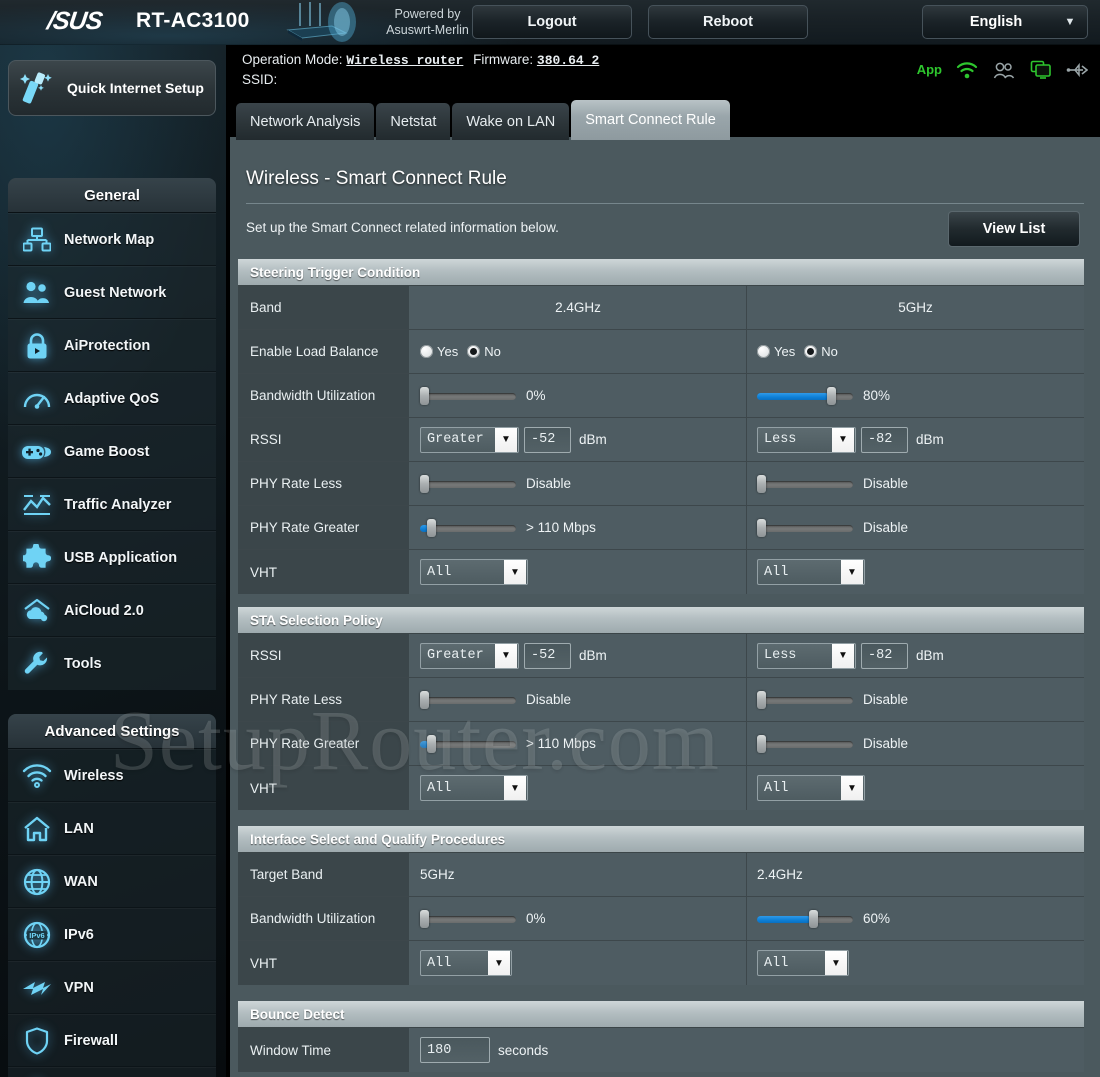 Image resolution: width=1100 pixels, height=1077 pixels. What do you see at coordinates (112, 292) in the screenshot?
I see `sidebar-item-guest-network: Guest Network` at bounding box center [112, 292].